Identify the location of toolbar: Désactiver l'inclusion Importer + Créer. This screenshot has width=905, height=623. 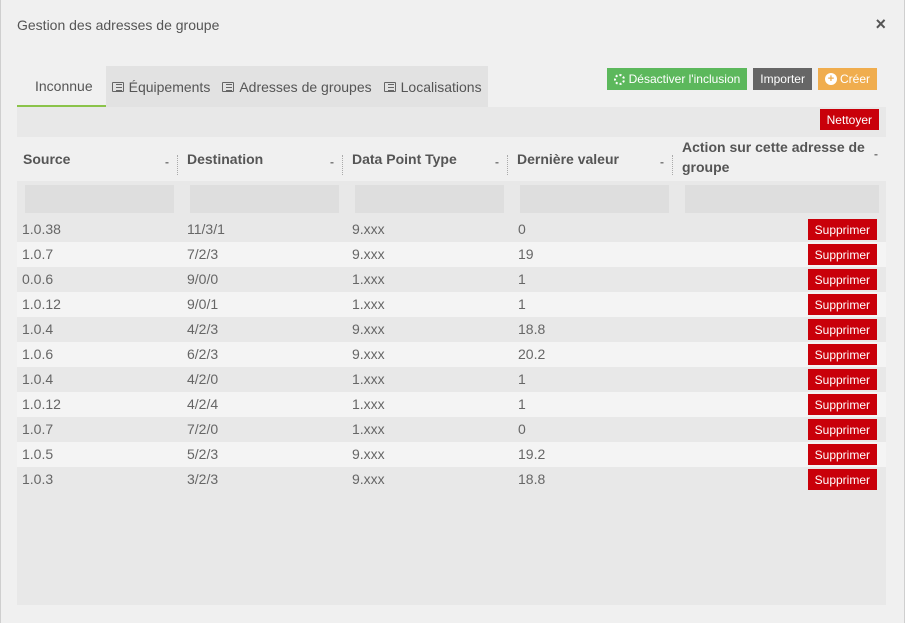
(741, 79).